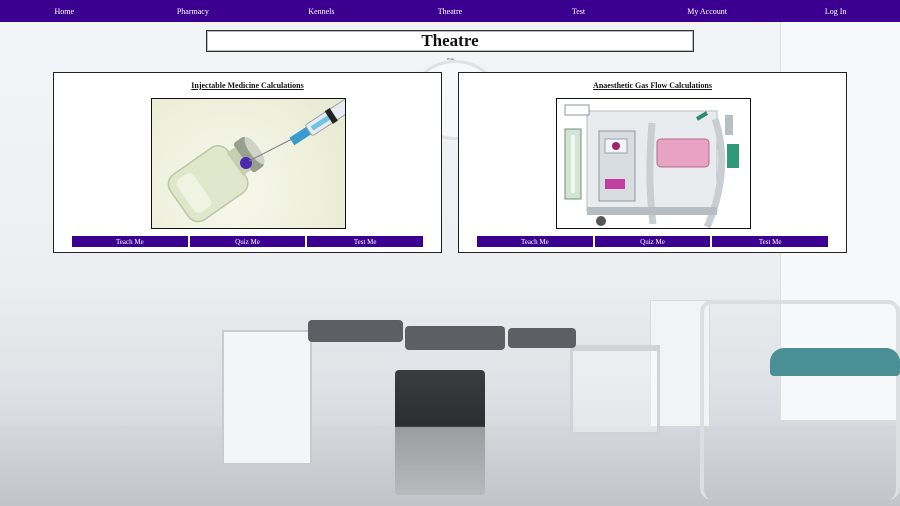 This screenshot has height=506, width=900. Describe the element at coordinates (193, 11) in the screenshot. I see `nav-pharmacy: Pharmacy` at that location.